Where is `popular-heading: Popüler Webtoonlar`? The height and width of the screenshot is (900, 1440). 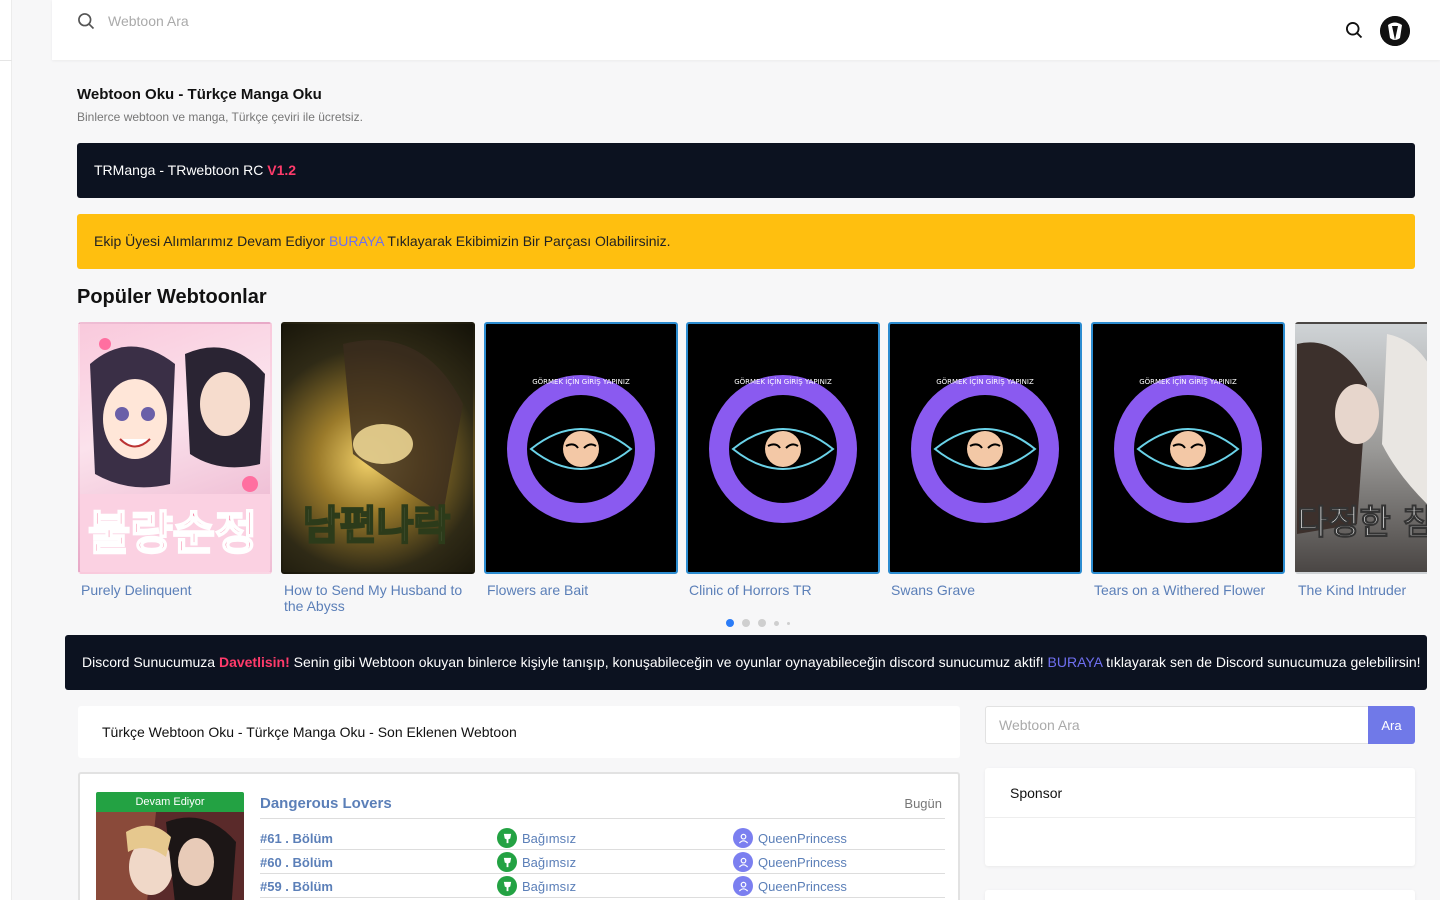 popular-heading: Popüler Webtoonlar is located at coordinates (172, 297).